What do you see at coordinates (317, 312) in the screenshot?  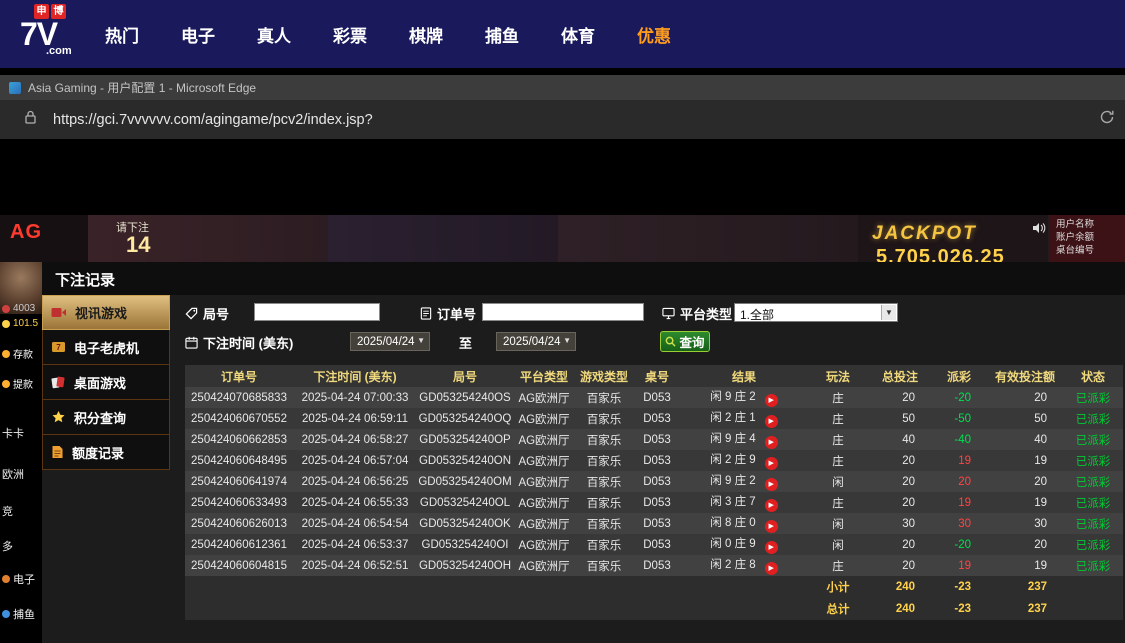 I see `round-input` at bounding box center [317, 312].